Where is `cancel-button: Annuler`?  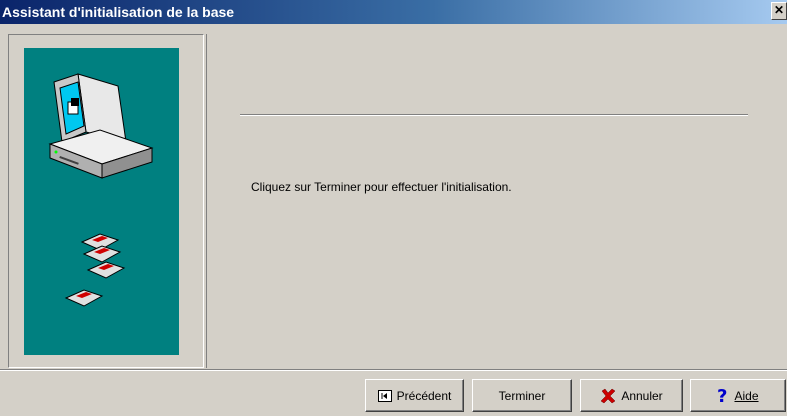 cancel-button: Annuler is located at coordinates (631, 395).